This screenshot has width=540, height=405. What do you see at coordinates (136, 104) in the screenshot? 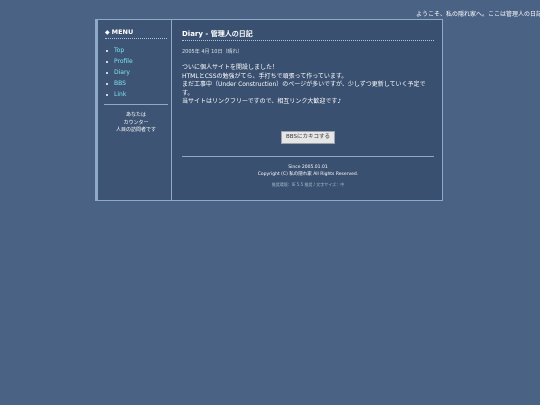
I see `sidebar-divider` at bounding box center [136, 104].